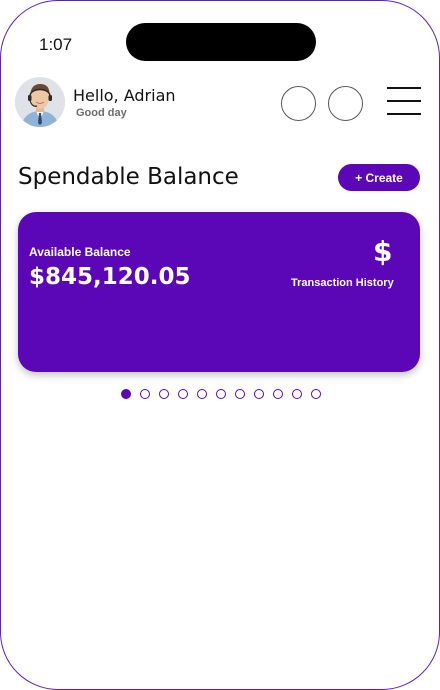 This screenshot has width=440, height=690. I want to click on avatar-icon, so click(40, 102).